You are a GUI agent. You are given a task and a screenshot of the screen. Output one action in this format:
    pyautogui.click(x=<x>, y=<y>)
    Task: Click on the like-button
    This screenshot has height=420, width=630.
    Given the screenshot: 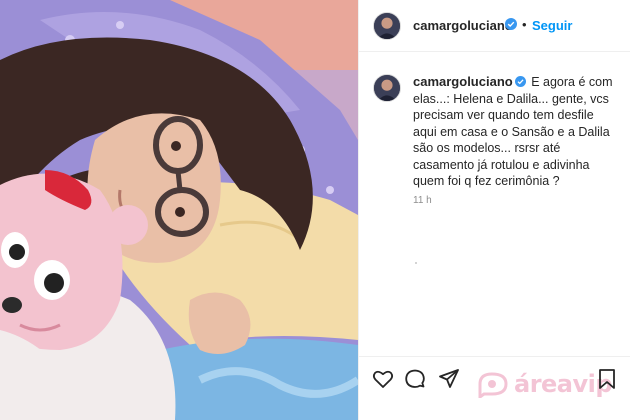 What is the action you would take?
    pyautogui.click(x=383, y=379)
    